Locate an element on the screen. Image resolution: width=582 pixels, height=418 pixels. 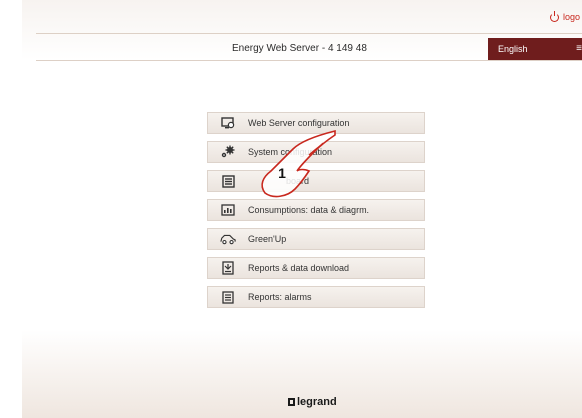
menu-item-label: Green'Up is located at coordinates (267, 239).